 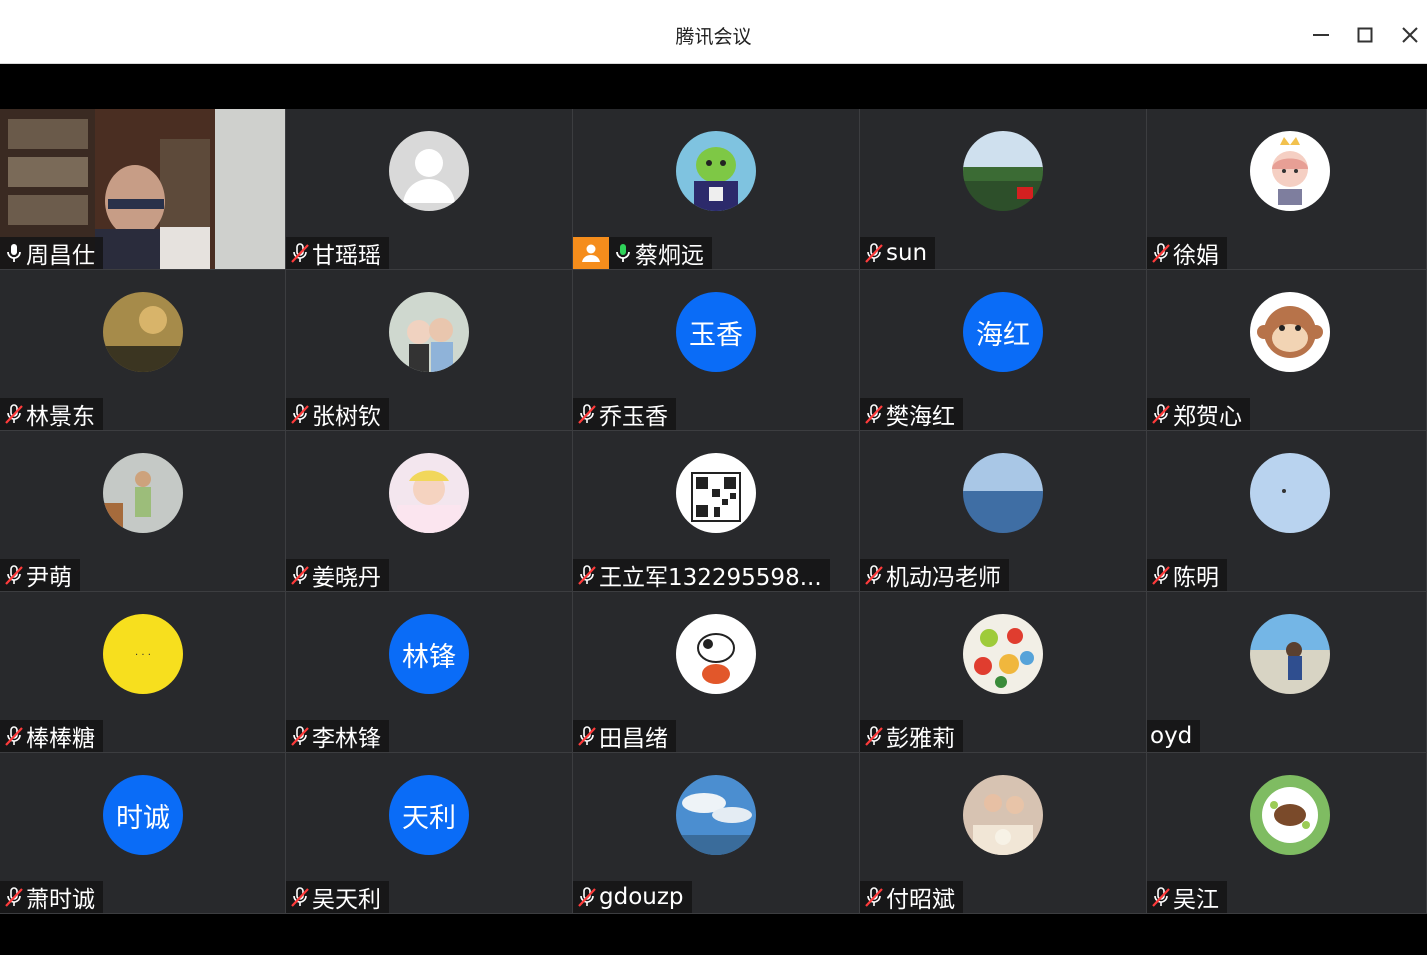 What do you see at coordinates (716, 332) in the screenshot?
I see `avatar: 玉香` at bounding box center [716, 332].